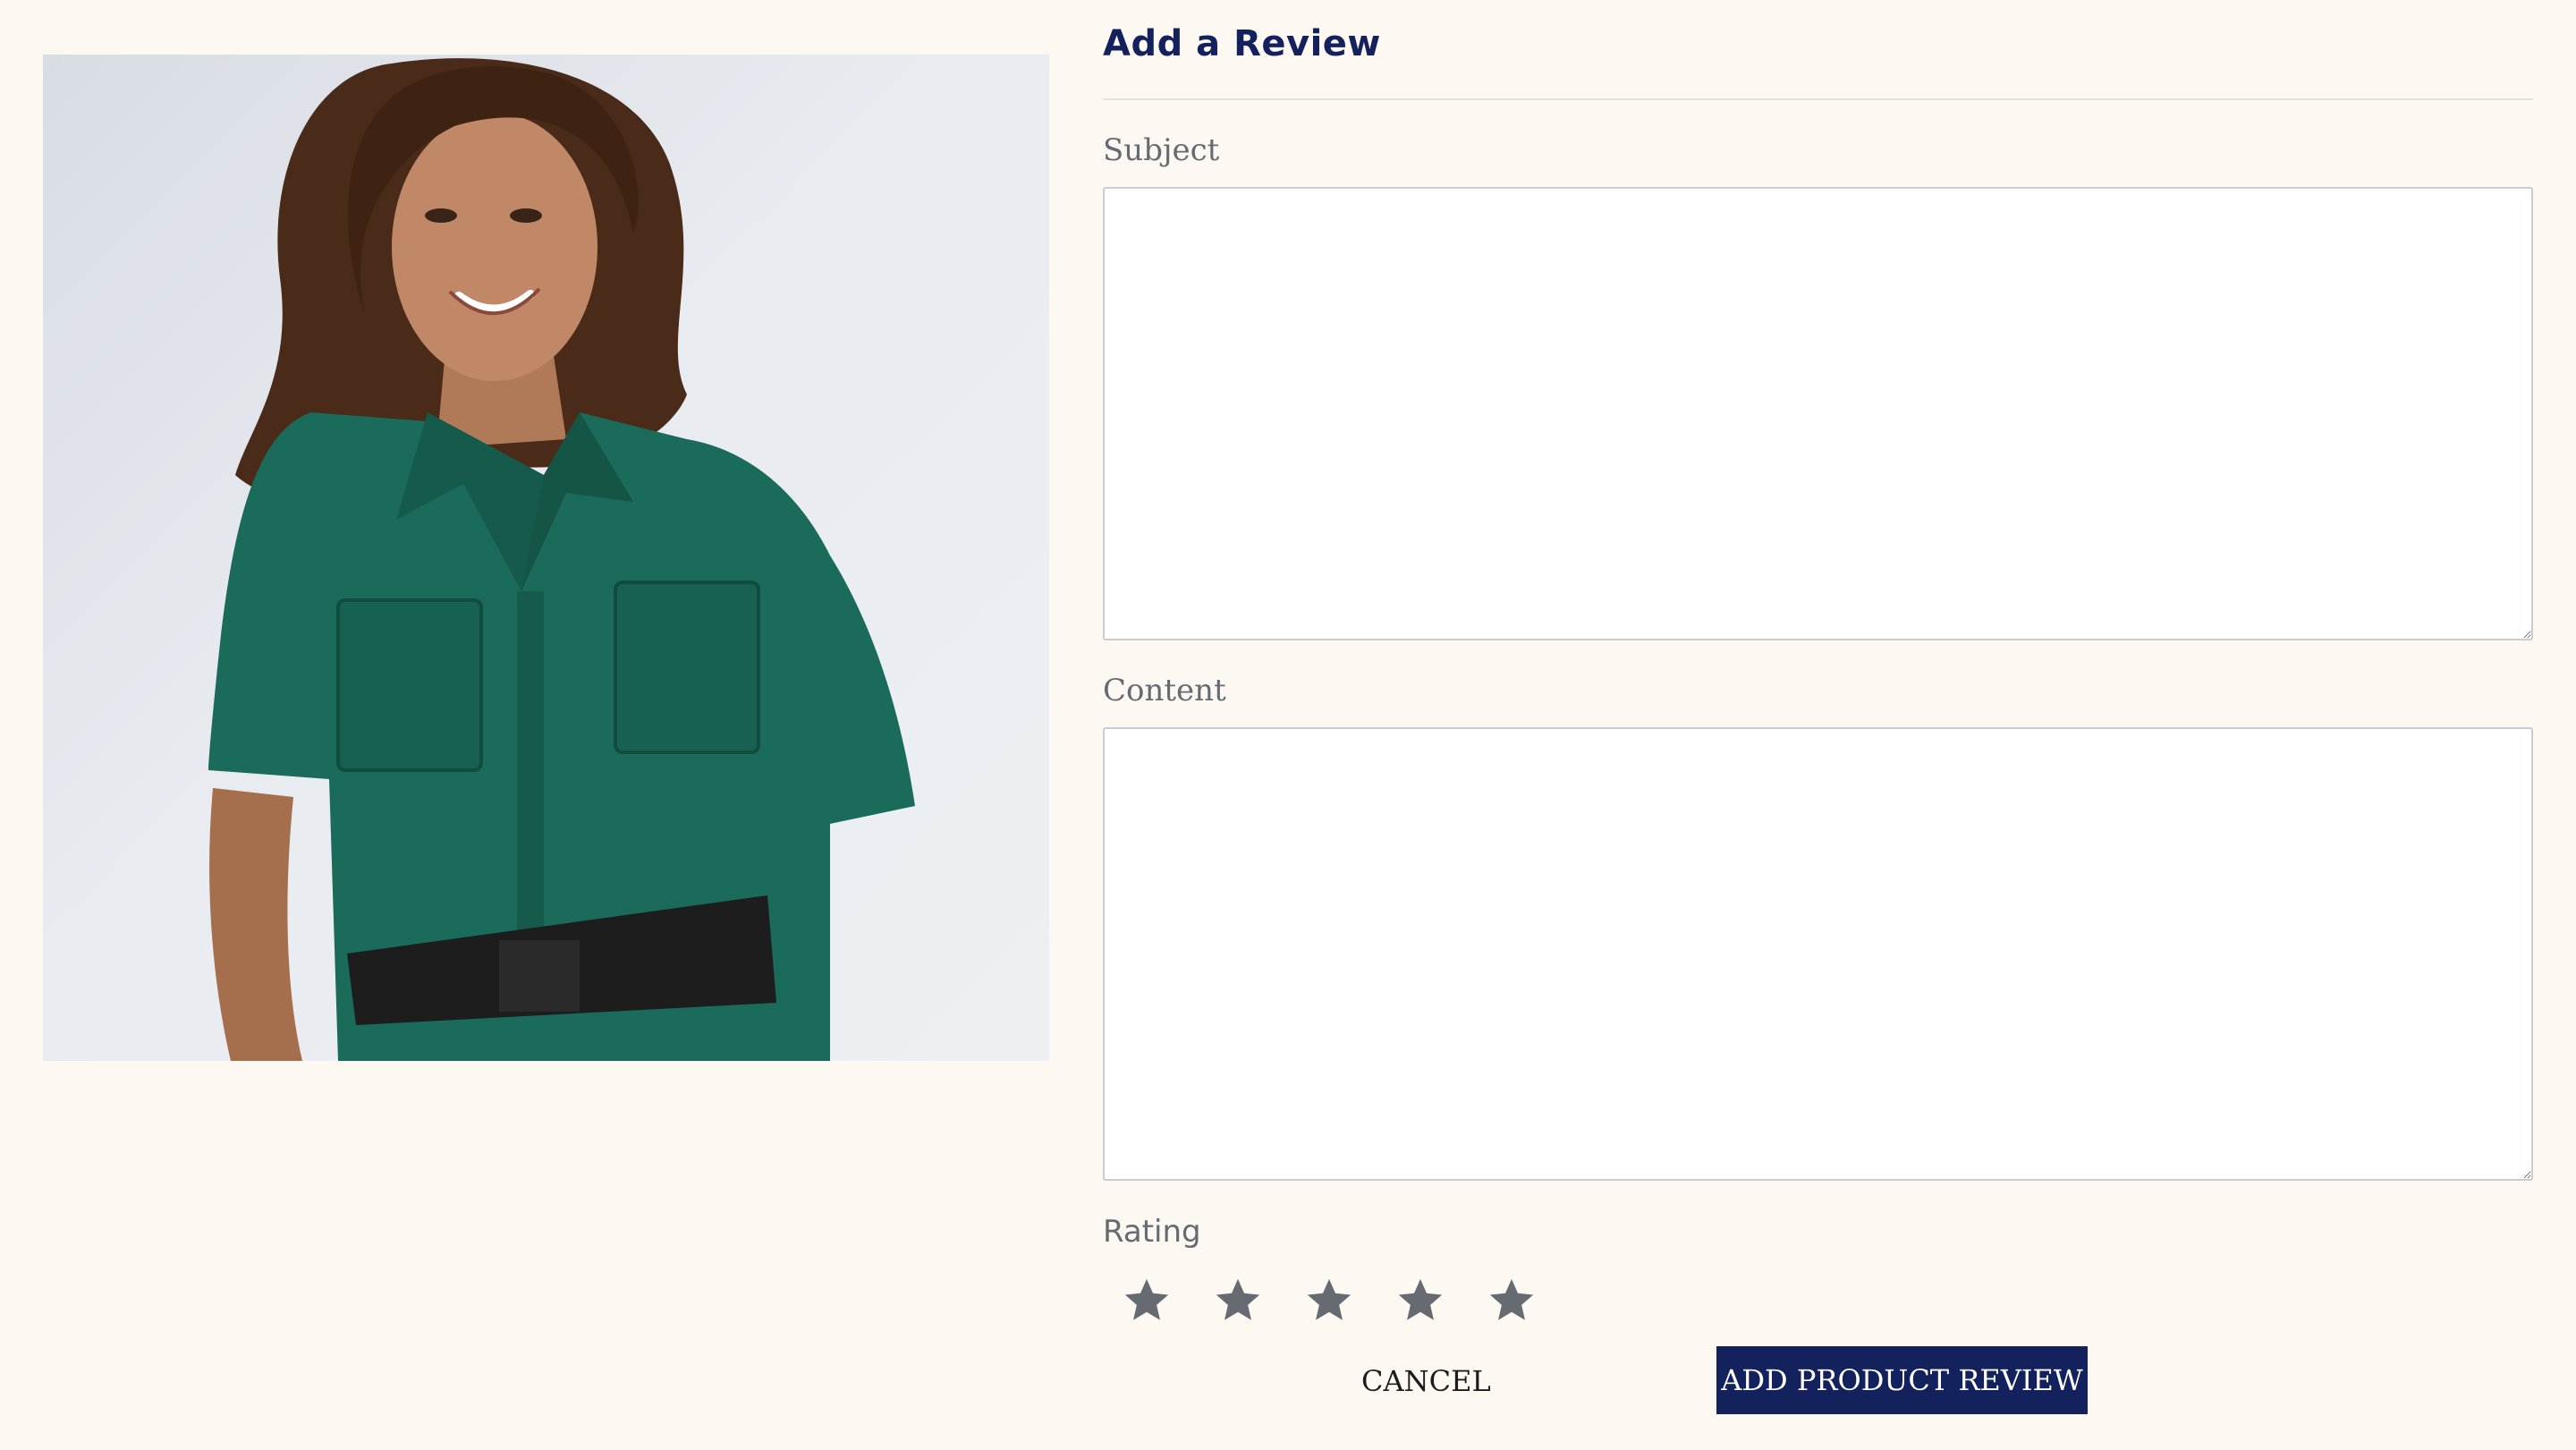  What do you see at coordinates (1818, 99) in the screenshot?
I see `title-divider` at bounding box center [1818, 99].